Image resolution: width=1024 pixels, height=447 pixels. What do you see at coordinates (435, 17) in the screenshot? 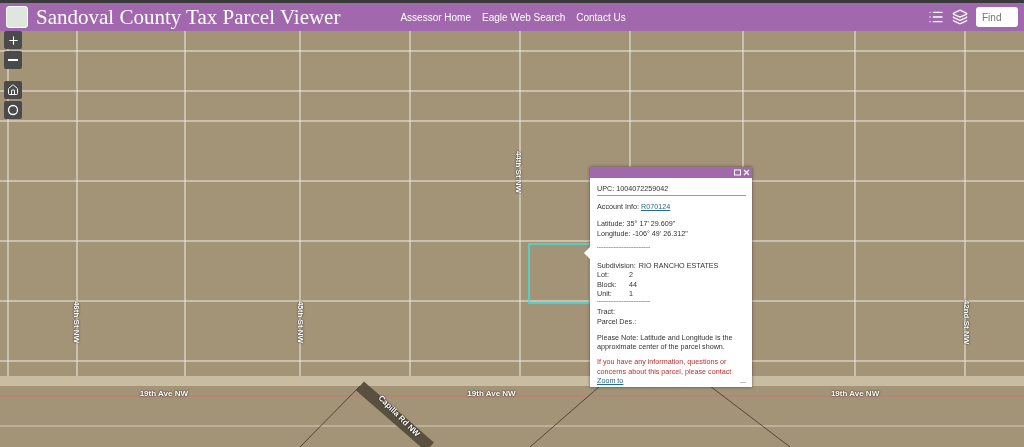
I see `nav-link: Assessor Home` at bounding box center [435, 17].